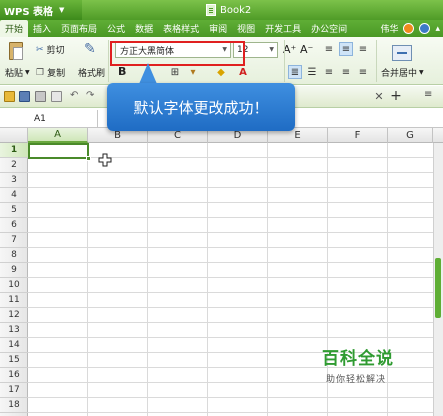  I want to click on align-right-icon: ≡, so click(346, 72).